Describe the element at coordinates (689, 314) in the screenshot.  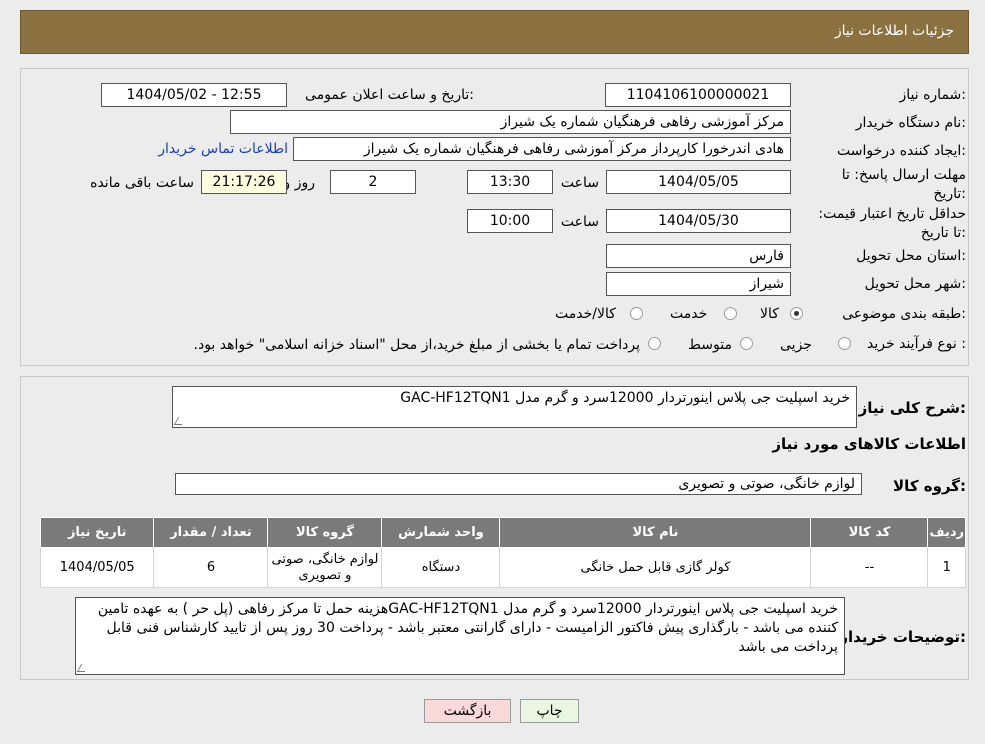
I see `category-option-service: خدمت` at that location.